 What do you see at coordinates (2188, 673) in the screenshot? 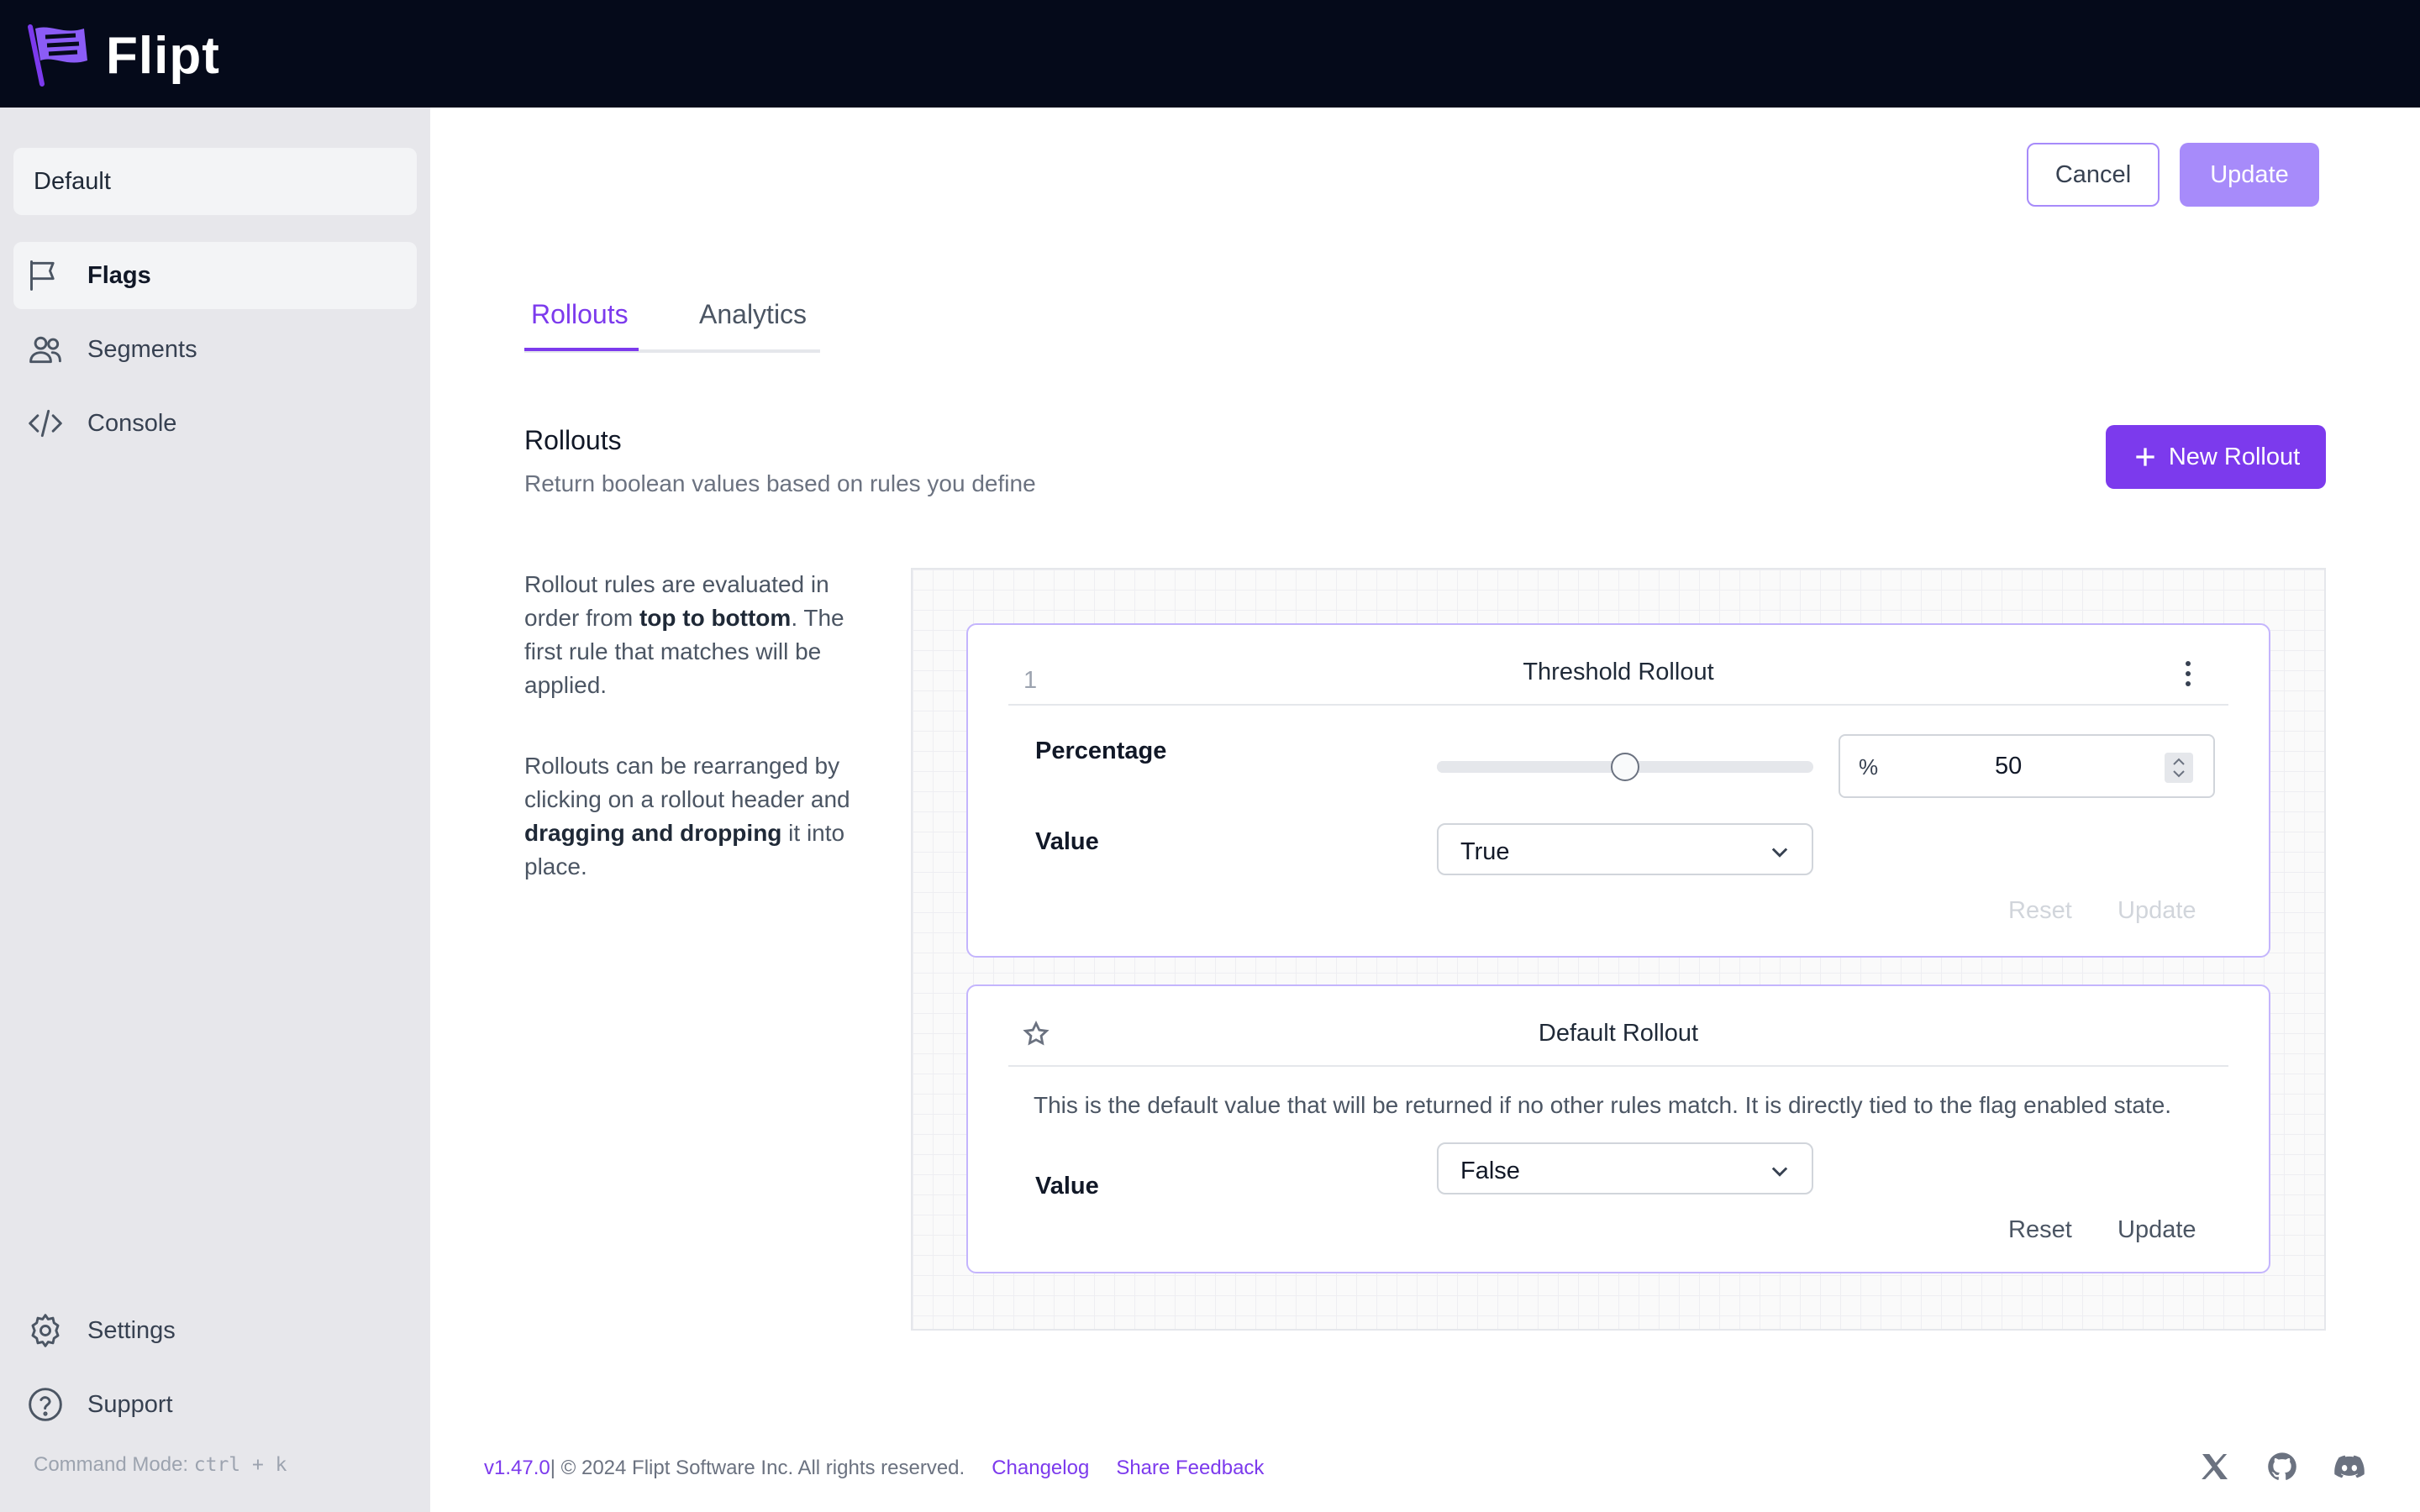
I see `more-options-icon` at bounding box center [2188, 673].